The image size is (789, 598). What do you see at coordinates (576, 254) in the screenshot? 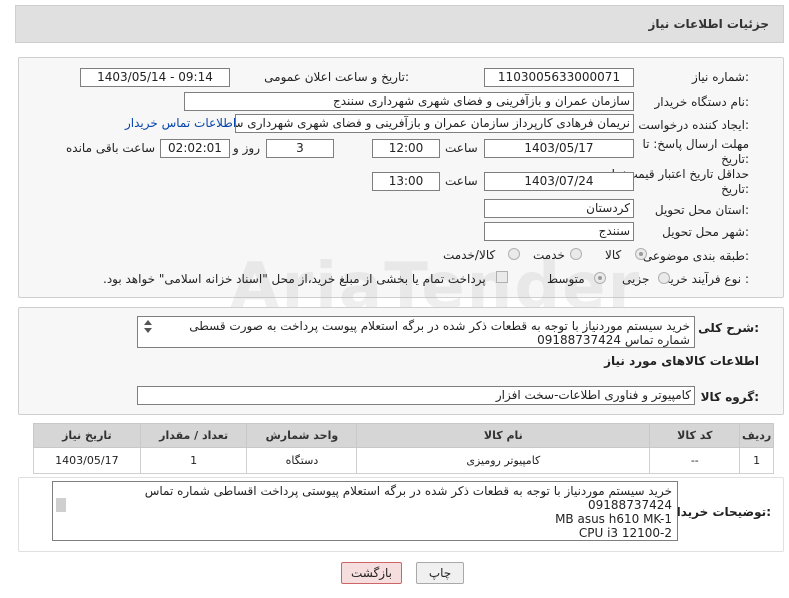
I see `category-radio-service` at bounding box center [576, 254].